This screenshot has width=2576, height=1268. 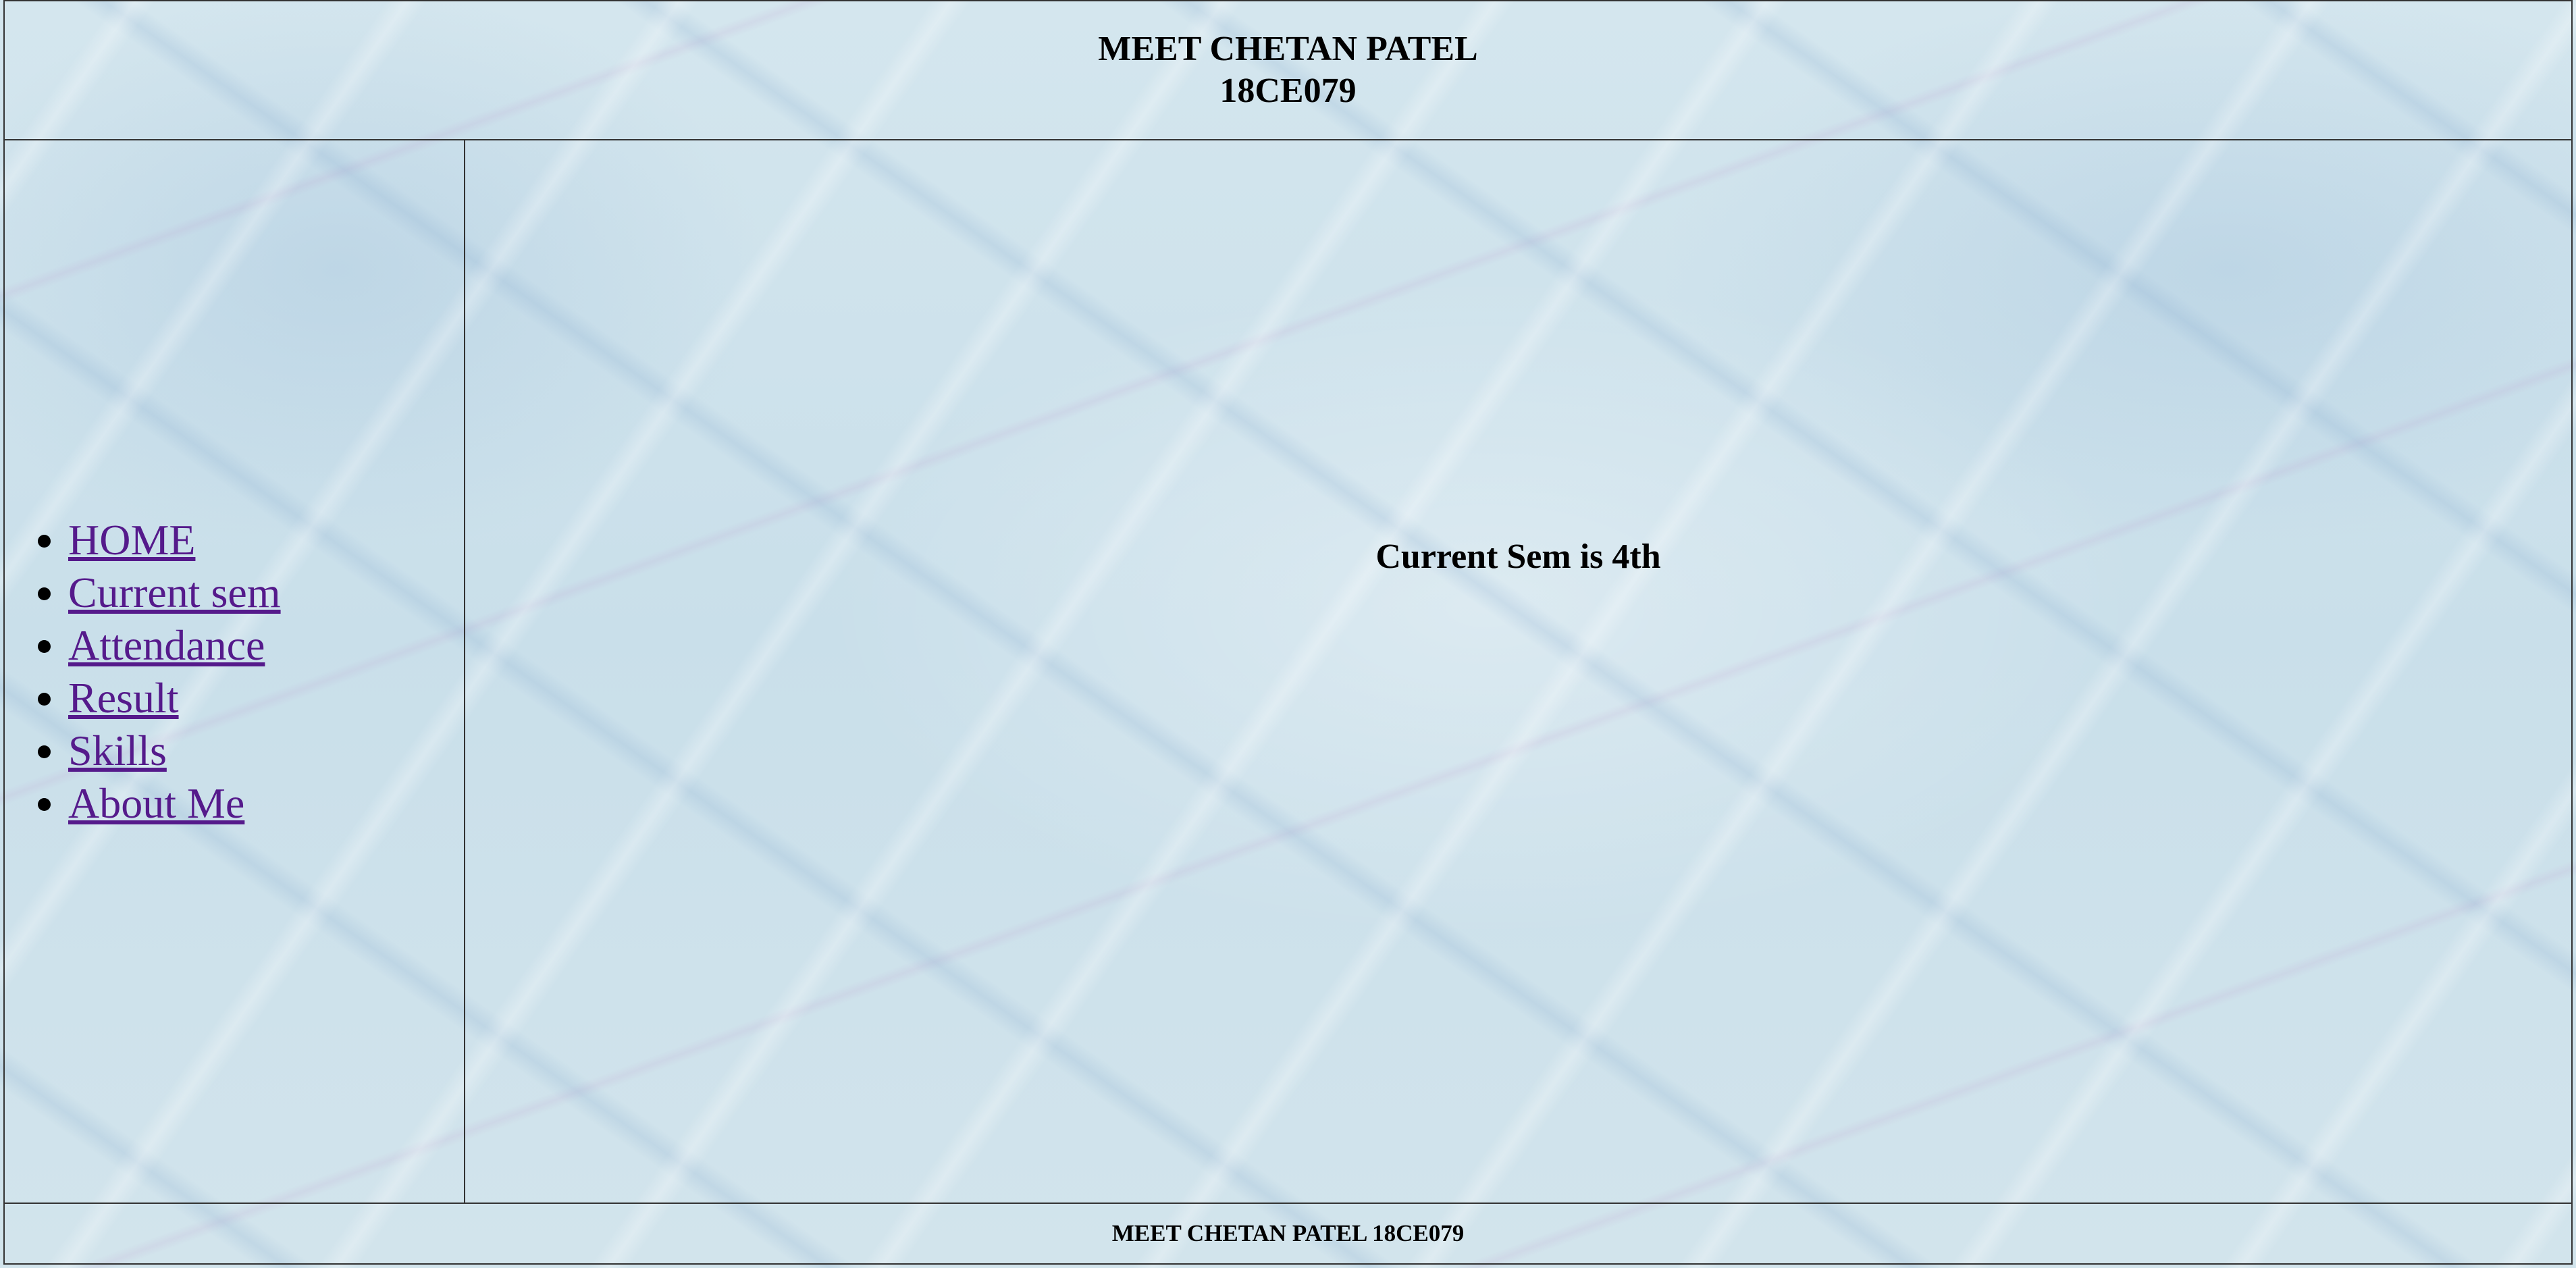 What do you see at coordinates (266, 698) in the screenshot?
I see `sidebar-item-result: Result` at bounding box center [266, 698].